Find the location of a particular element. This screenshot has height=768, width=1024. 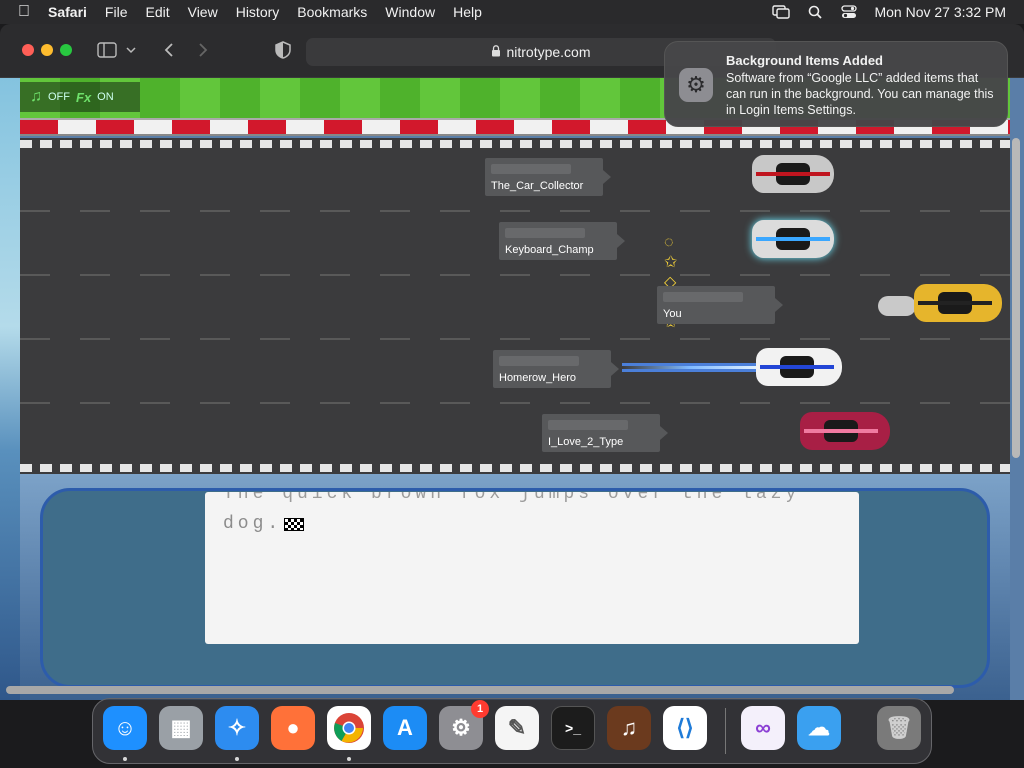

sidebar-toggle-icon is located at coordinates (107, 50).